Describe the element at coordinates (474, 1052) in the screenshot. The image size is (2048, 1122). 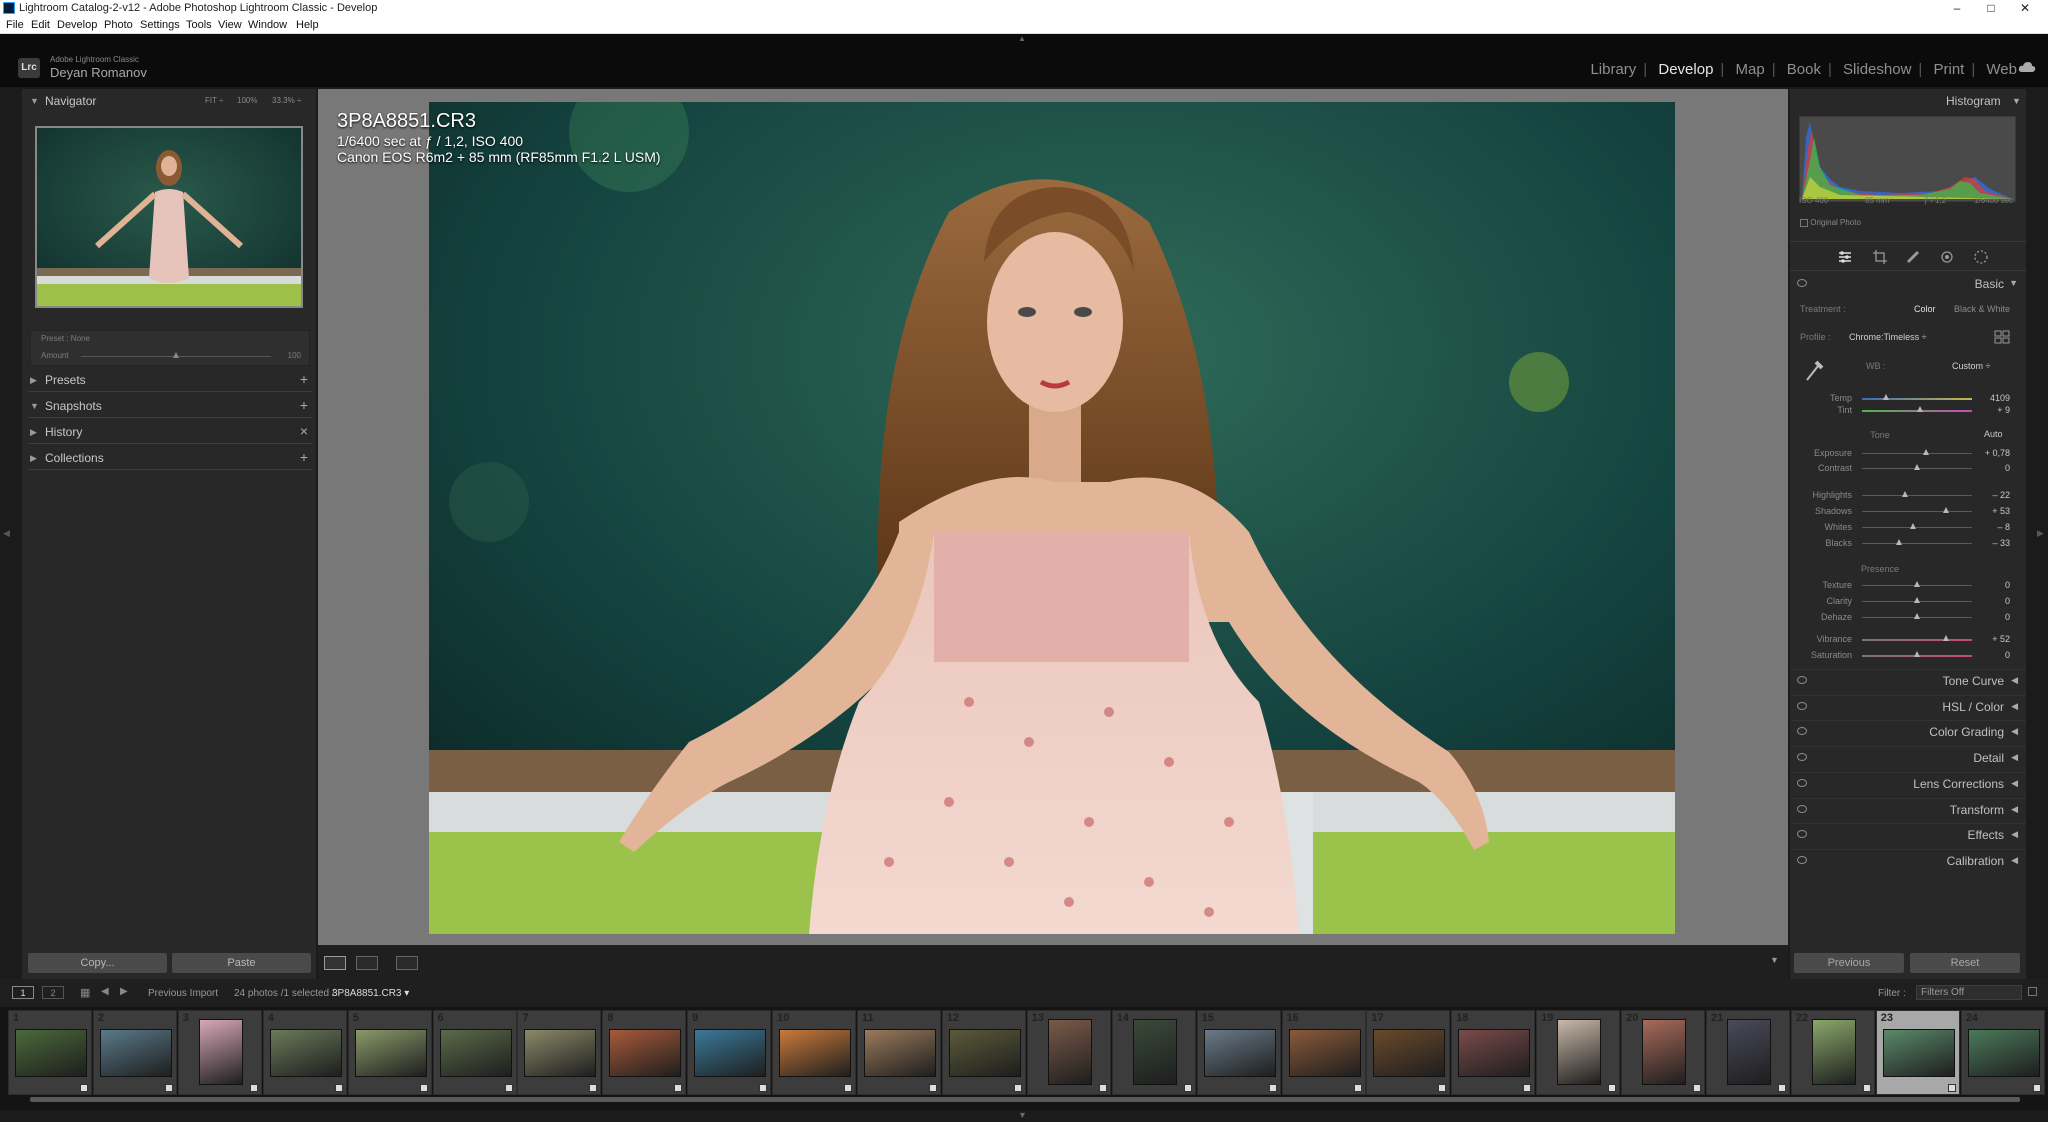
I see `filmstrip-thumb: 6` at that location.